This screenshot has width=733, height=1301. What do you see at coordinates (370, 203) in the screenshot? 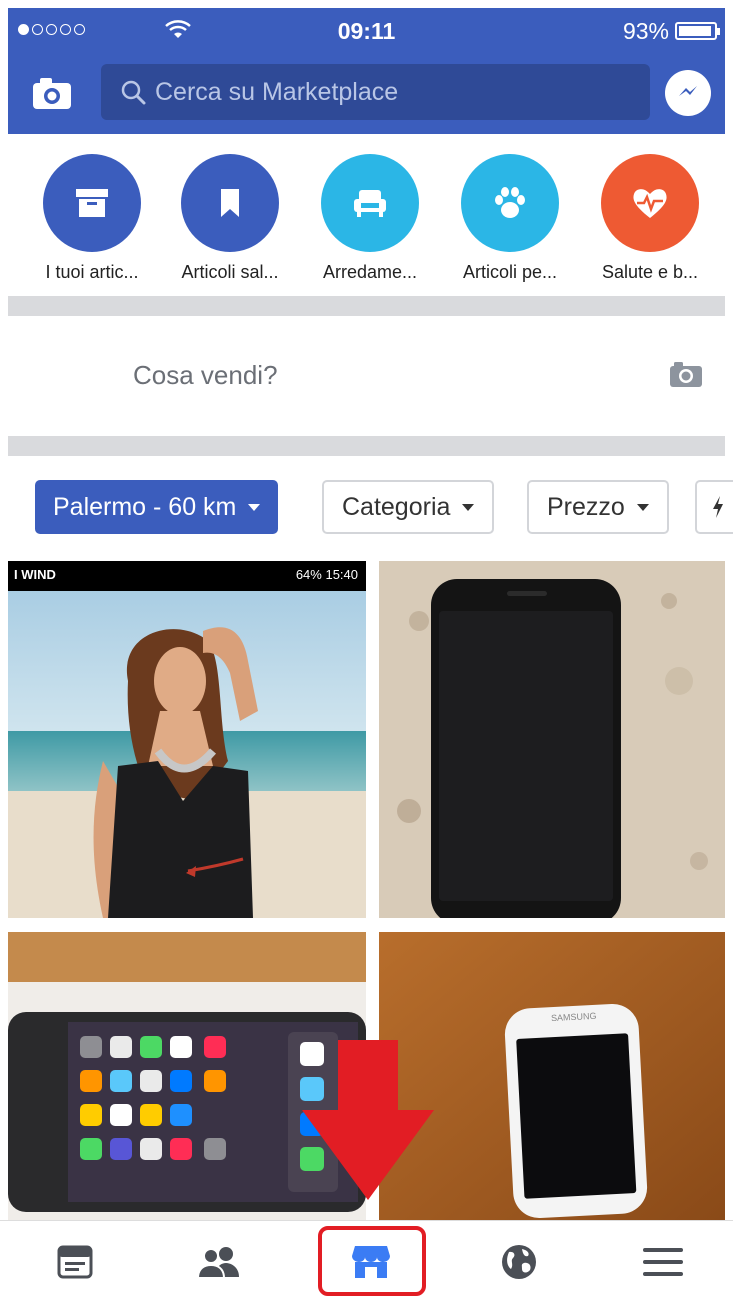
I see `armchair-icon` at bounding box center [370, 203].